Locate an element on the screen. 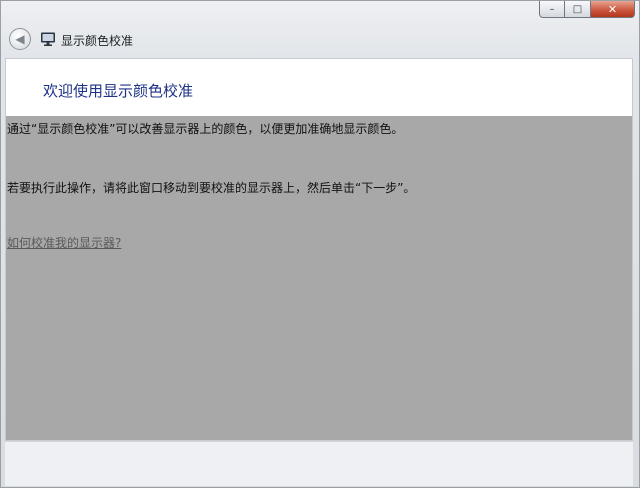 The image size is (640, 488). close-icon: ✕ is located at coordinates (612, 9).